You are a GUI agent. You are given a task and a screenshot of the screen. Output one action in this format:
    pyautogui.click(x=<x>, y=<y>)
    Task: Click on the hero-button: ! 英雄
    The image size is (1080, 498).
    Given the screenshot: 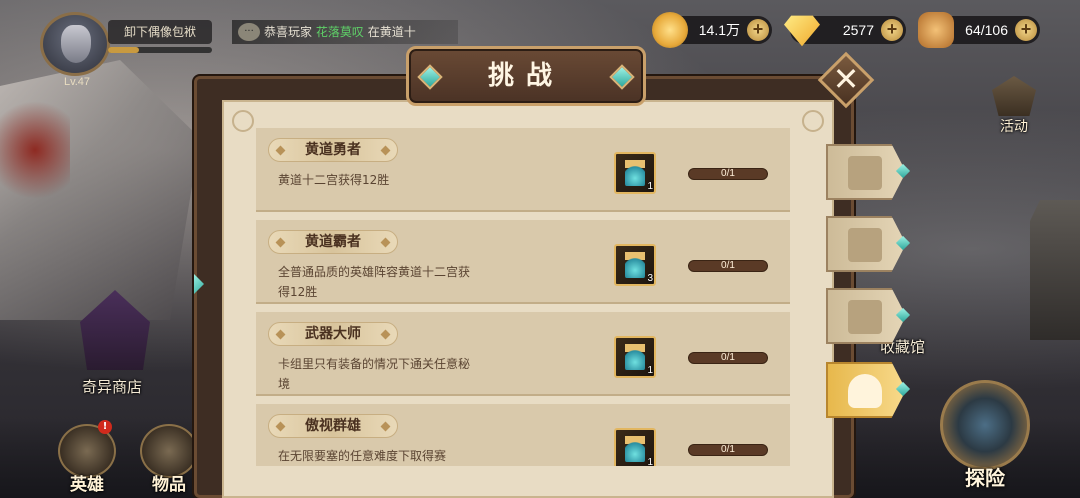 What is the action you would take?
    pyautogui.click(x=87, y=459)
    